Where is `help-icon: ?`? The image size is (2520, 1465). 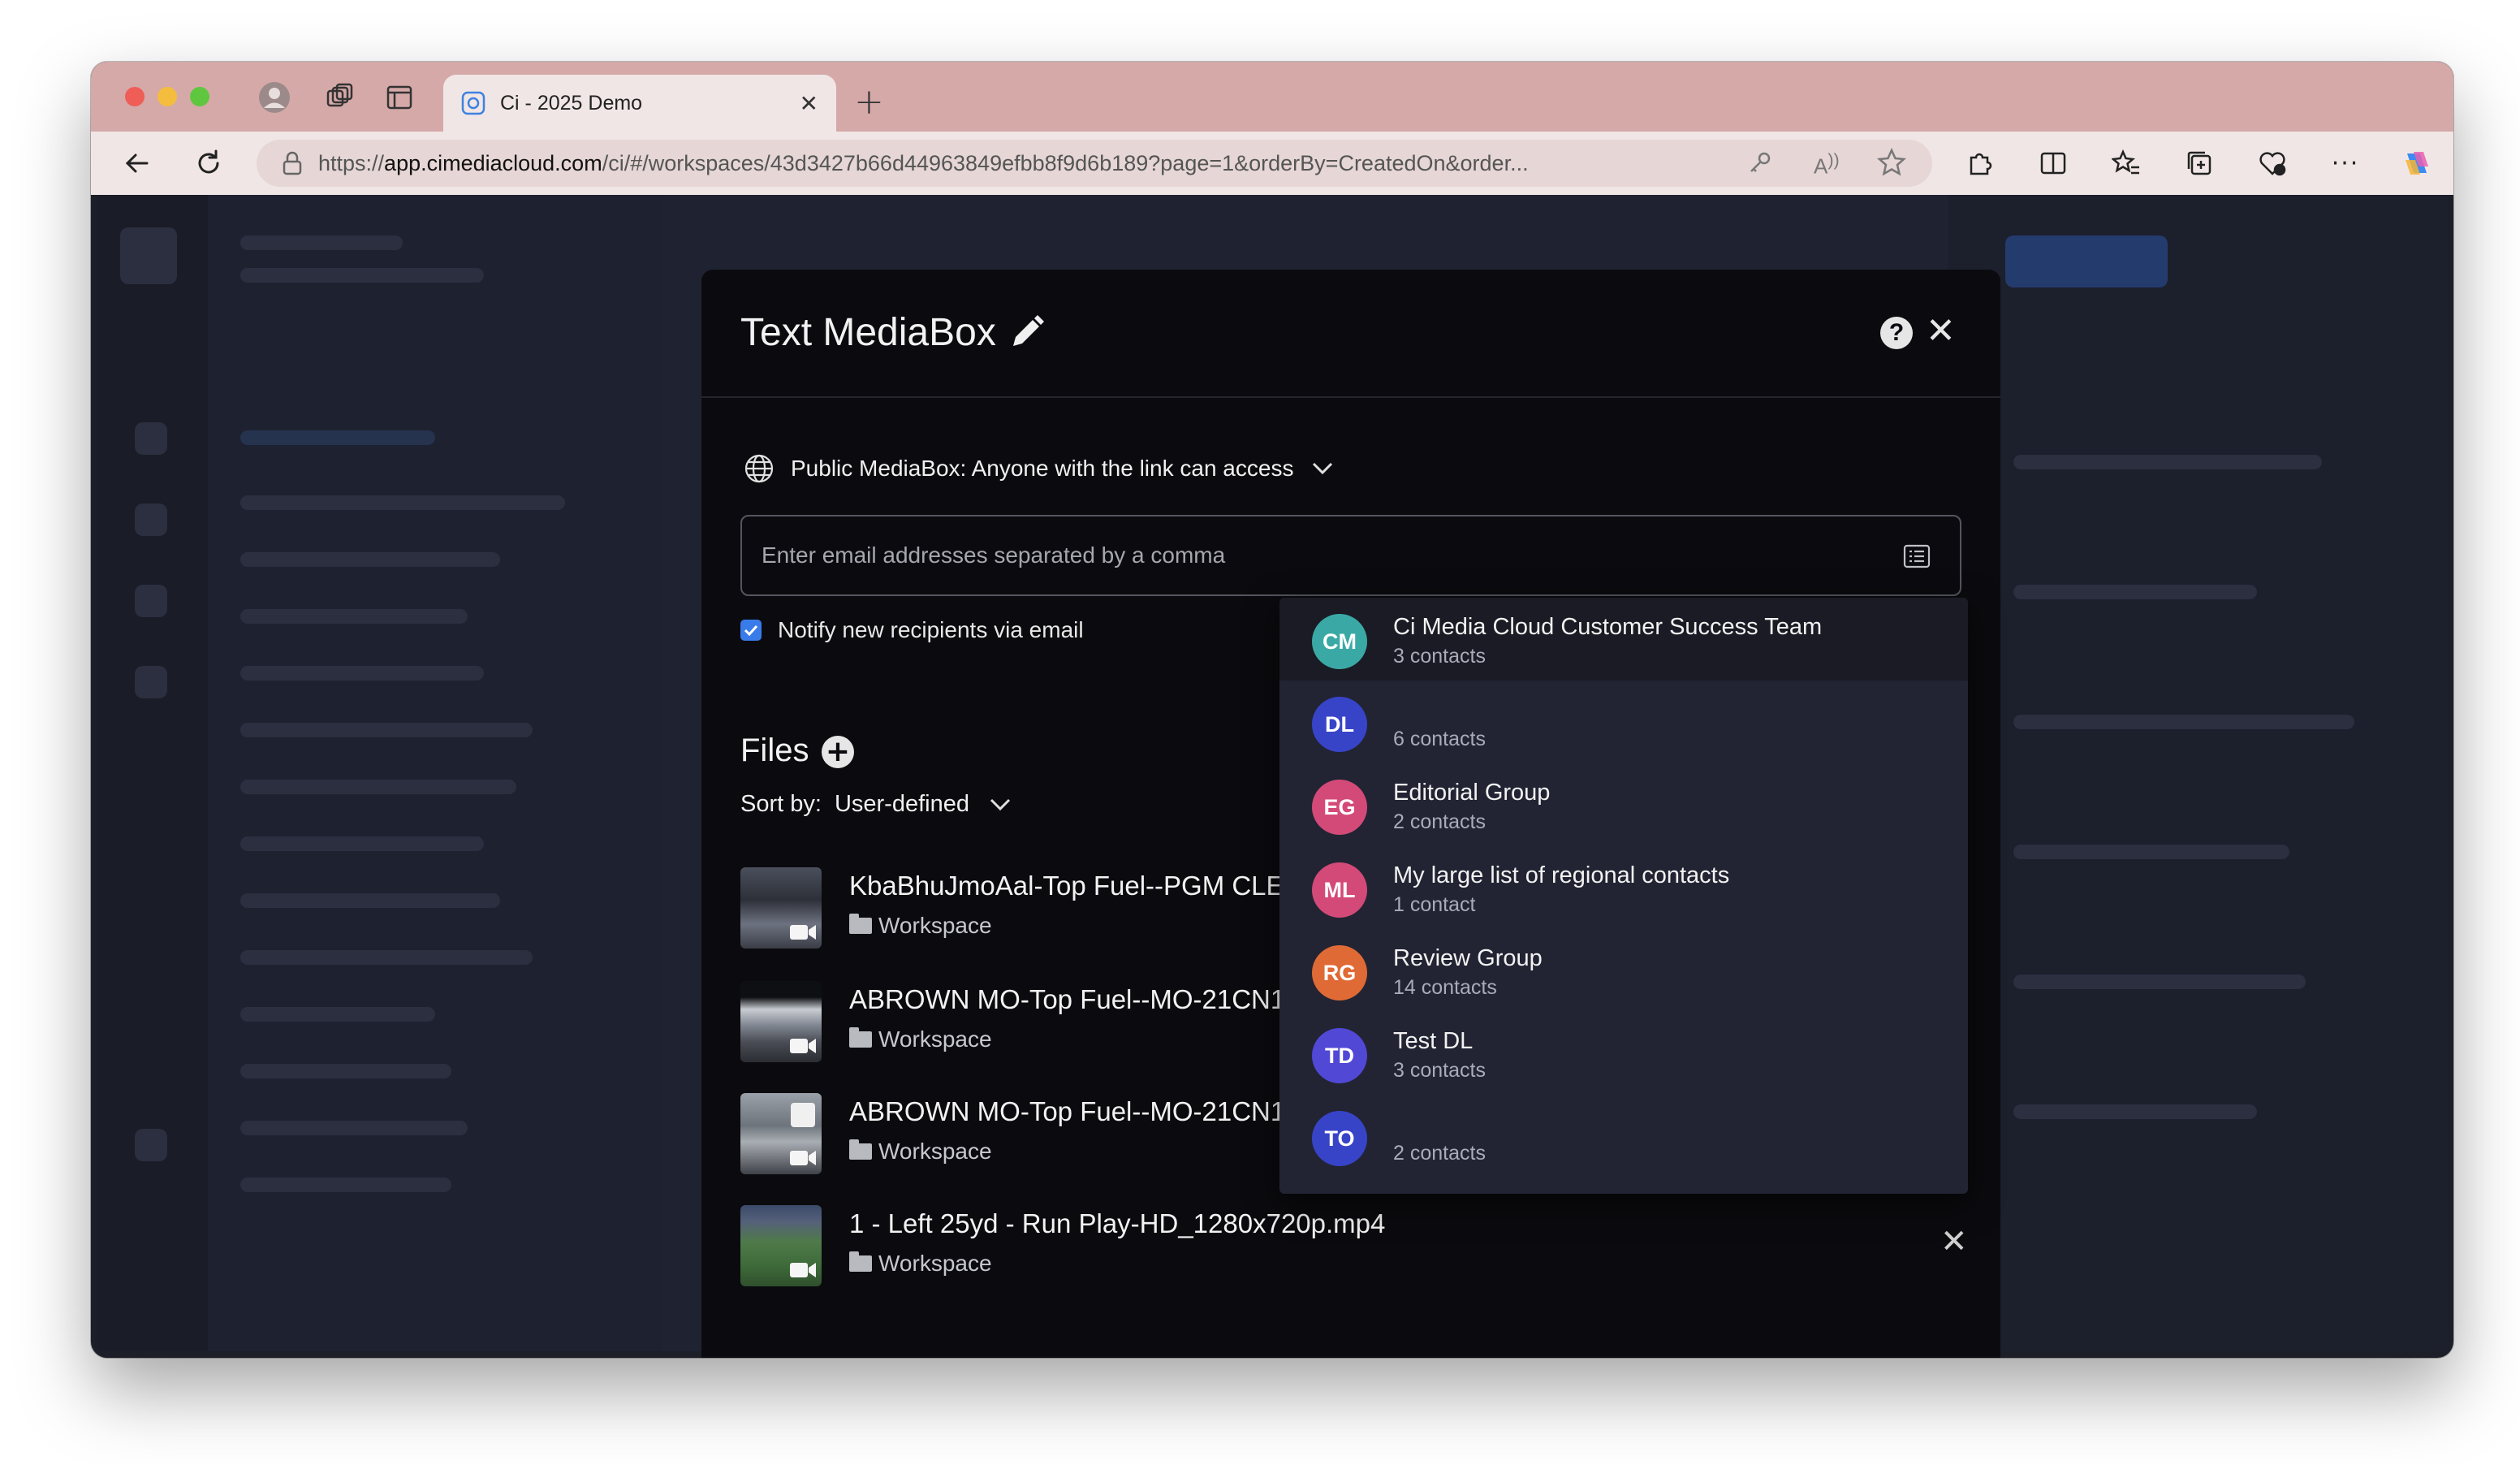 help-icon: ? is located at coordinates (1896, 333).